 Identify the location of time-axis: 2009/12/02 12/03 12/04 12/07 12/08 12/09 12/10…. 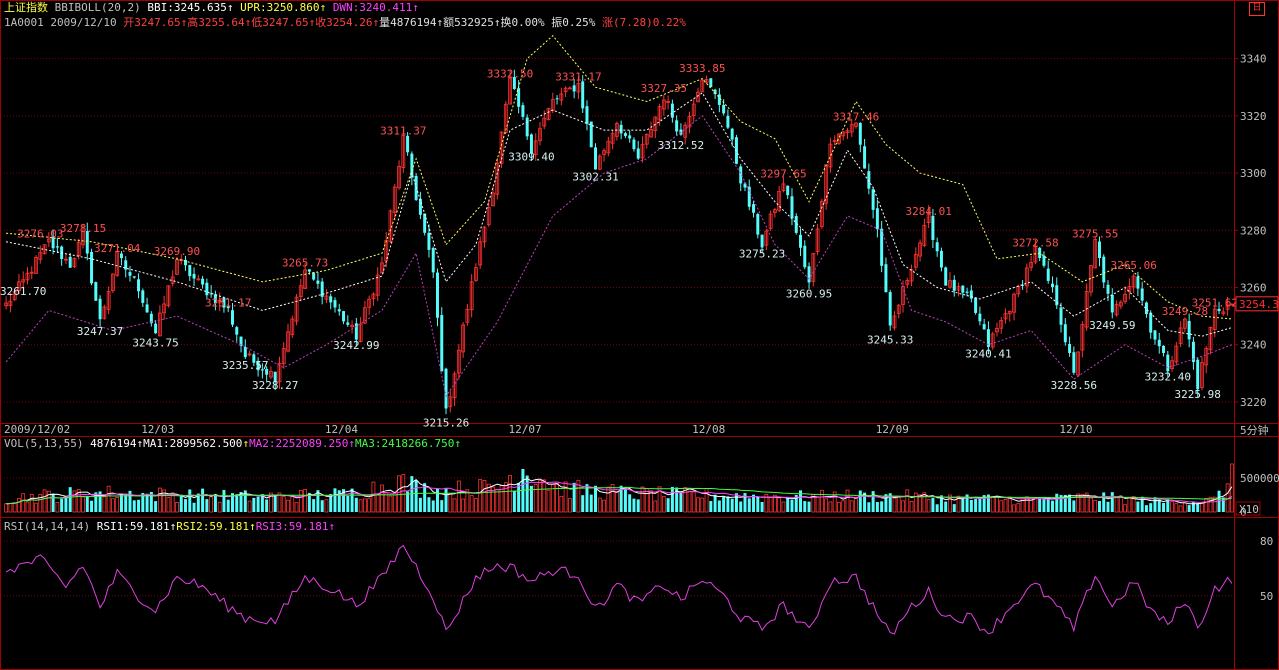
(636, 430).